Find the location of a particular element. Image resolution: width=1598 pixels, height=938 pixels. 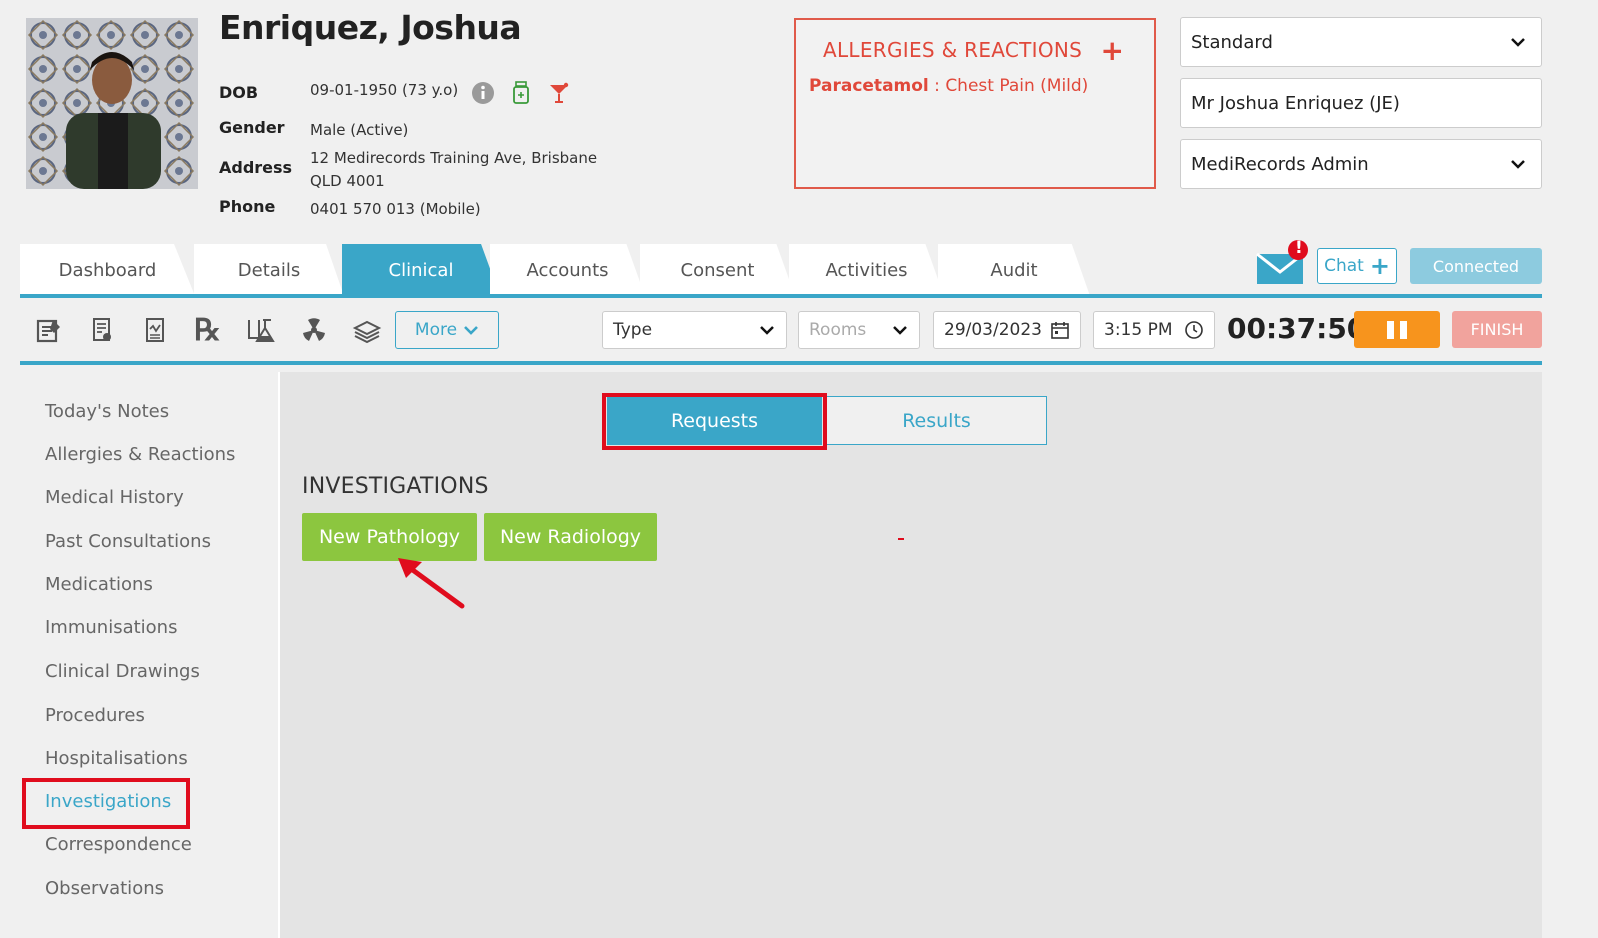

consult-timer: 00:37:50 is located at coordinates (1297, 328).